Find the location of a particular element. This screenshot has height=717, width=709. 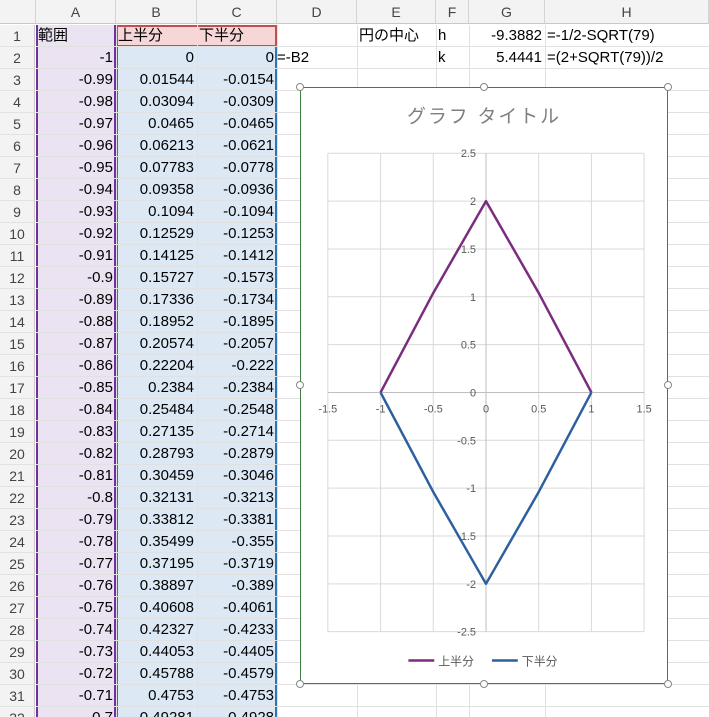

cell-a6: -0.96 is located at coordinates (76, 145).